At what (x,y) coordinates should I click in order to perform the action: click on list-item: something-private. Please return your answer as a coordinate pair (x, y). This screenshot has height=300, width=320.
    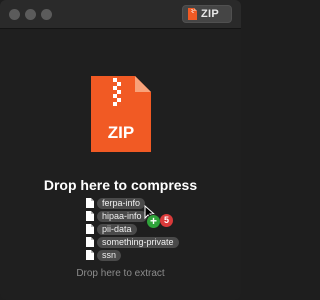
    Looking at the image, I should click on (132, 242).